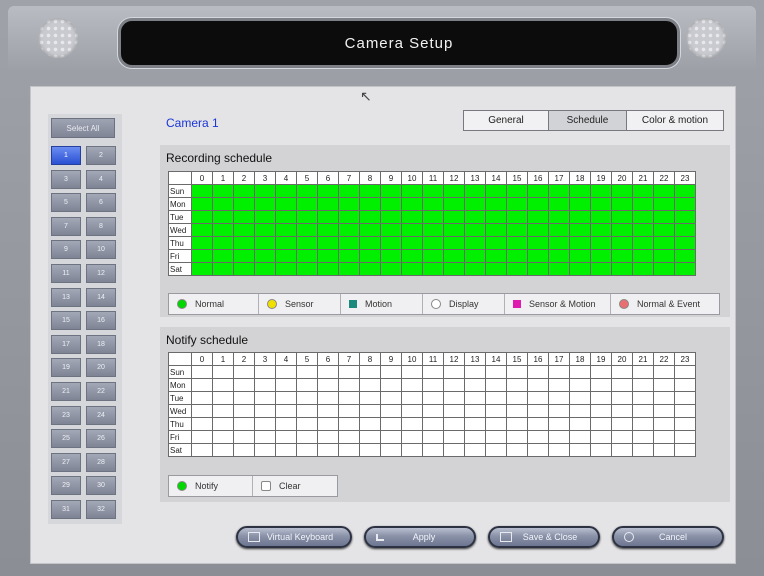 This screenshot has height=576, width=764. Describe the element at coordinates (66, 273) in the screenshot. I see `camera-button-11: 11` at that location.